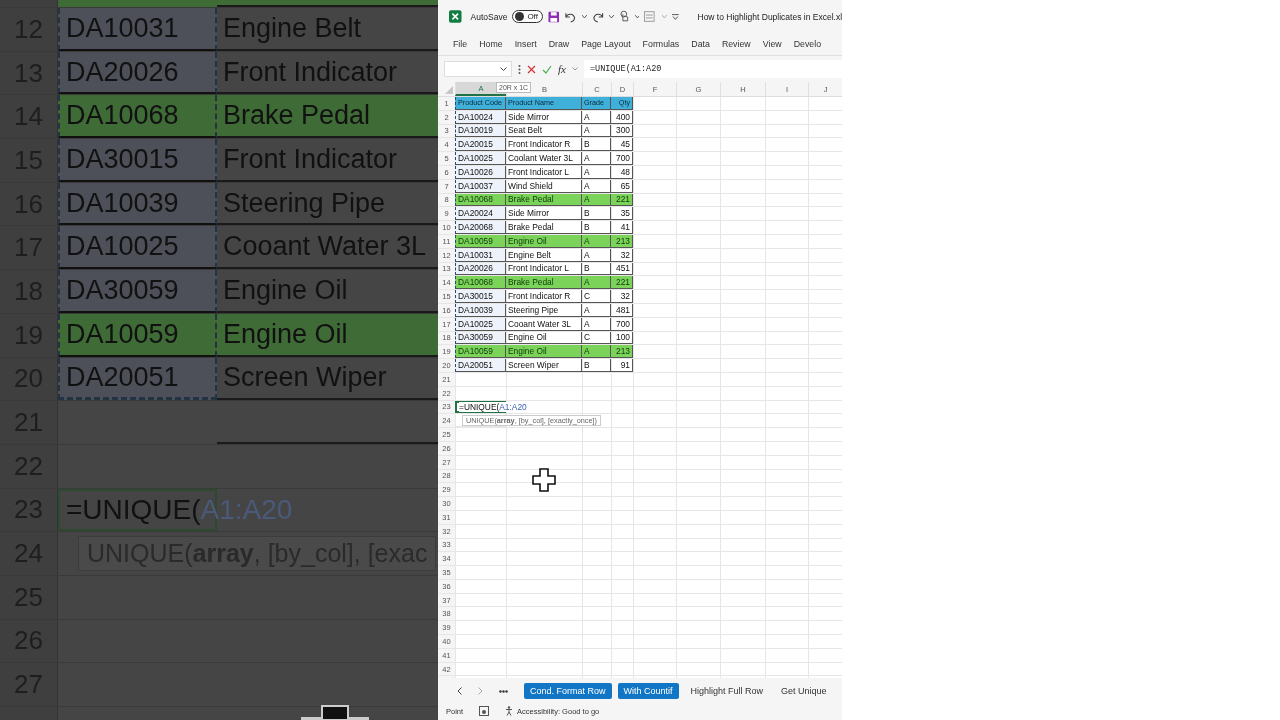 This screenshot has width=1280, height=720. What do you see at coordinates (525, 44) in the screenshot?
I see `ribbon-tab: Insert` at bounding box center [525, 44].